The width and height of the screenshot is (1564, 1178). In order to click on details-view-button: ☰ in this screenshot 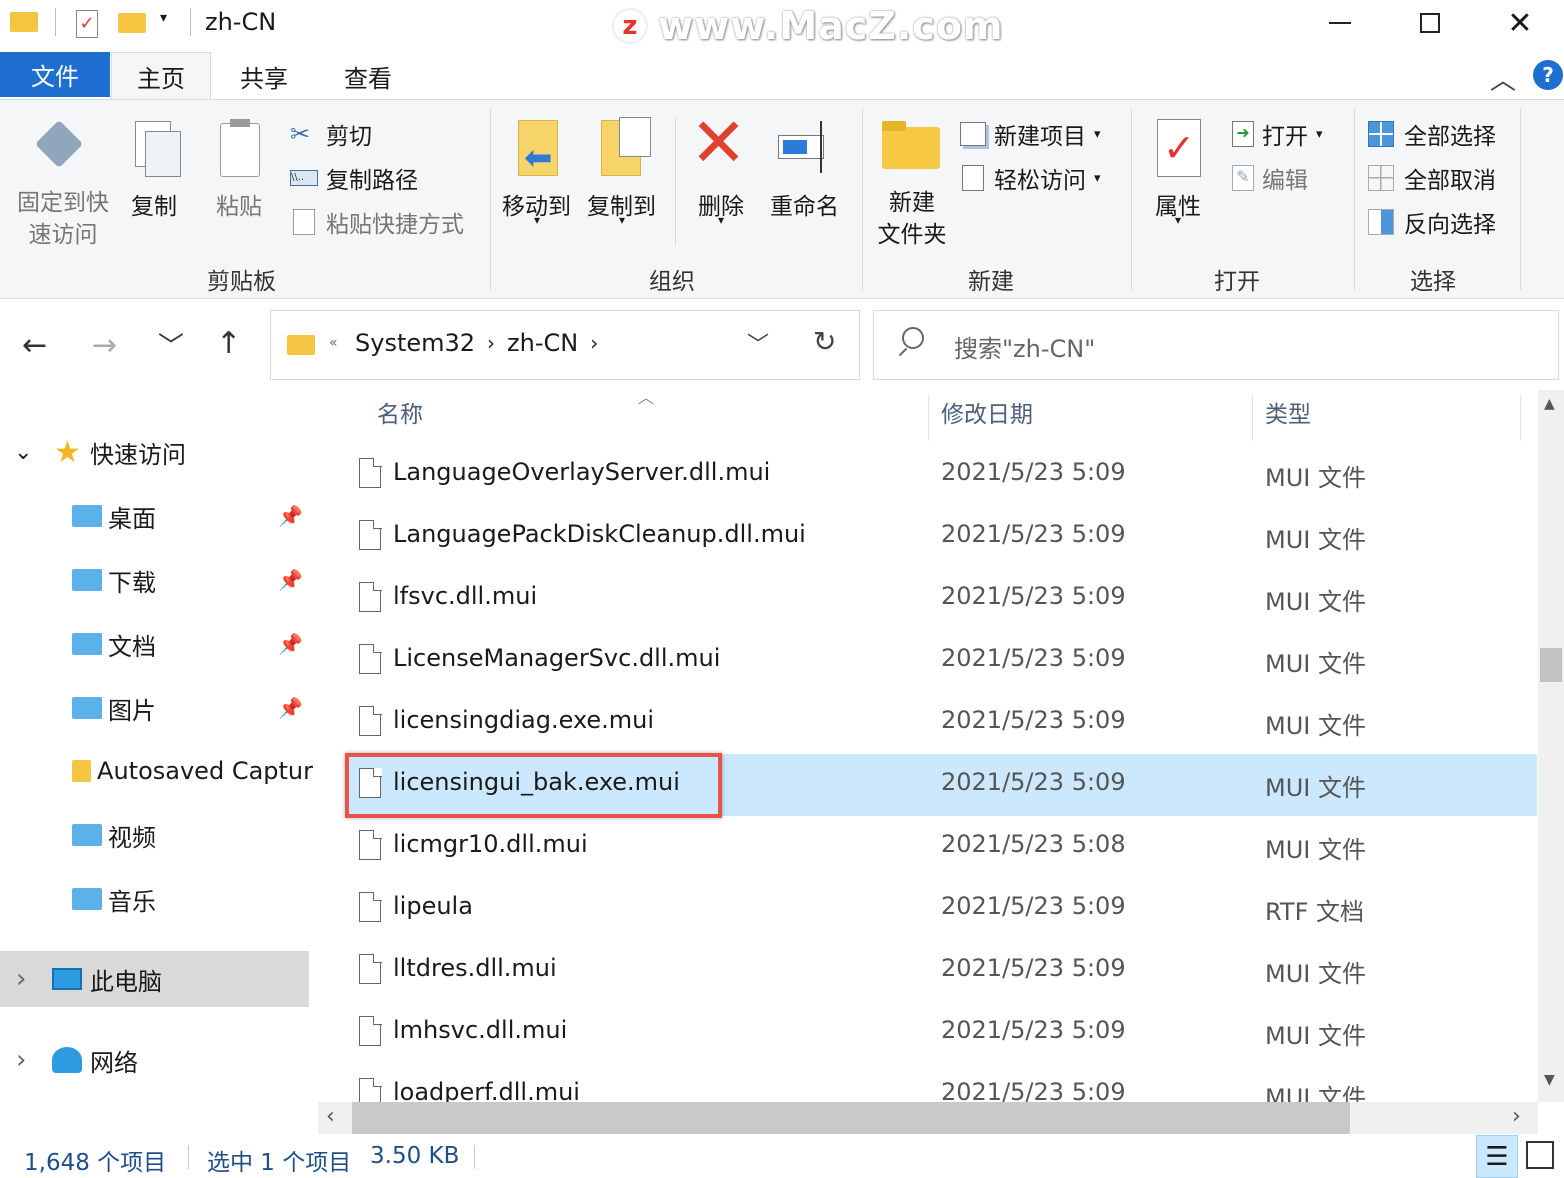, I will do `click(1497, 1156)`.